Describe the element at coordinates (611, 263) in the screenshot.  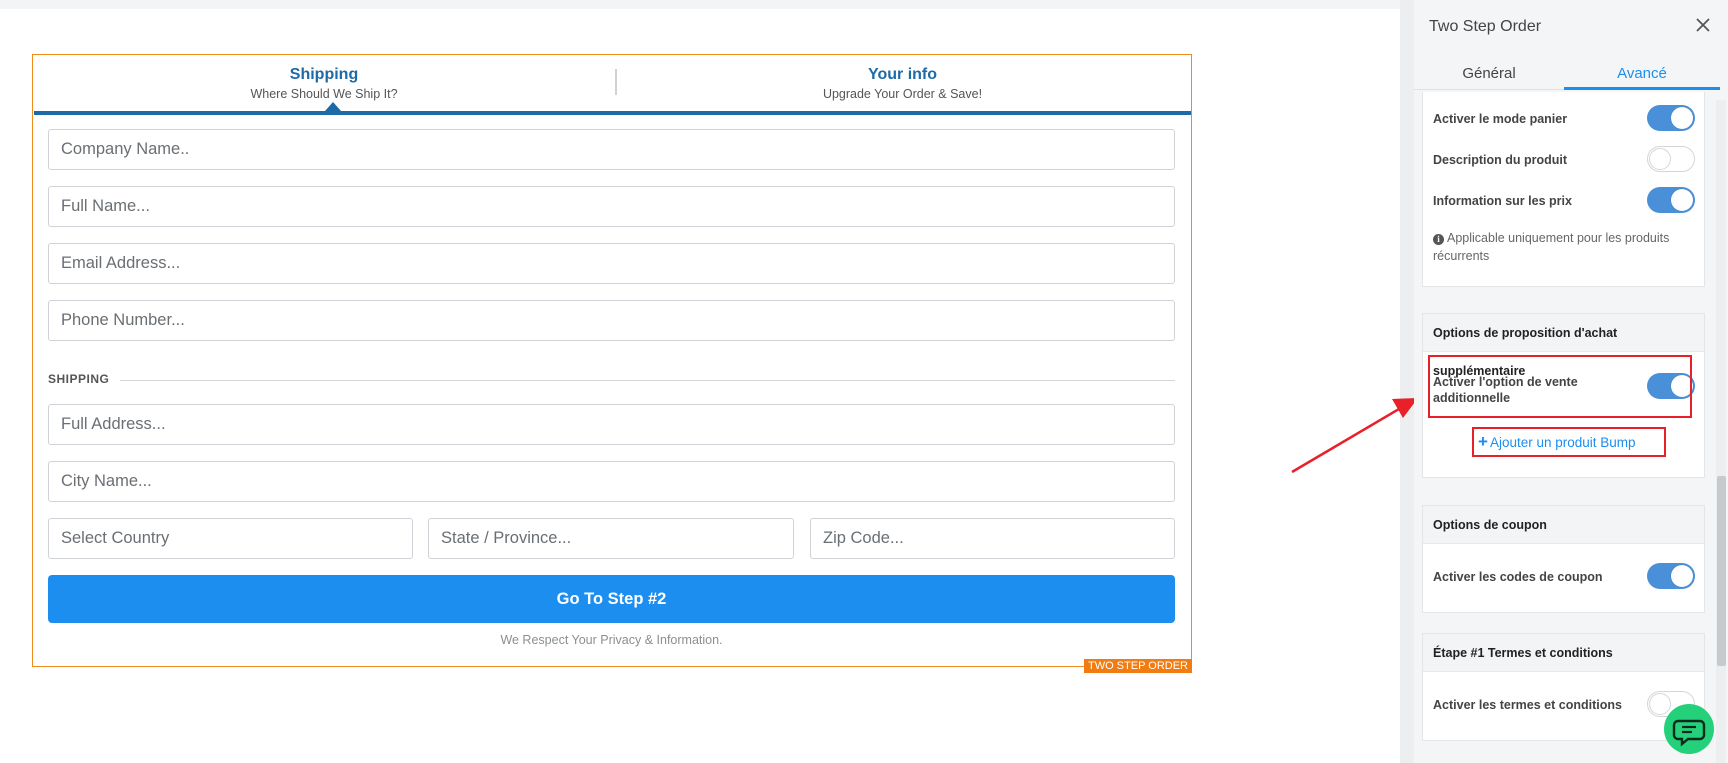
I see `email-input` at that location.